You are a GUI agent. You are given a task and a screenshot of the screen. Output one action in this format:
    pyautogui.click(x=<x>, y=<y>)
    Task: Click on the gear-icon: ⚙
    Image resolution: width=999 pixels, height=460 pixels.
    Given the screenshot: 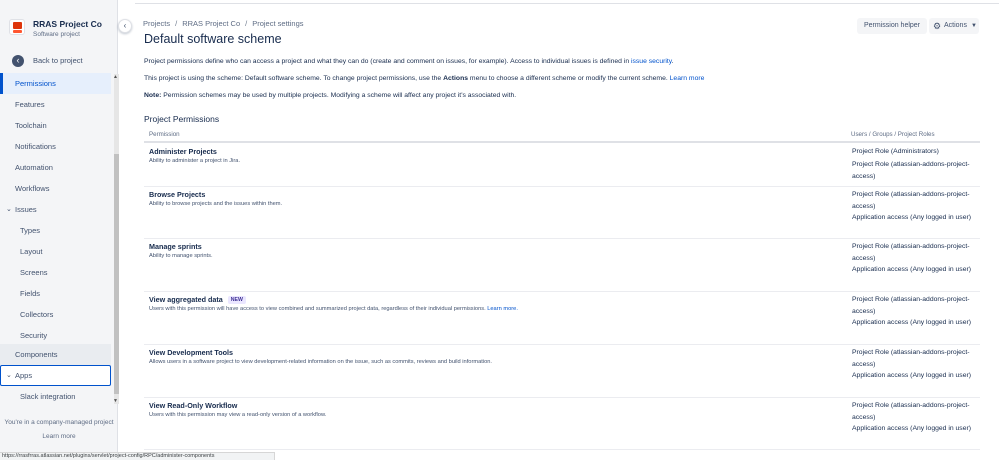 What is the action you would take?
    pyautogui.click(x=937, y=26)
    